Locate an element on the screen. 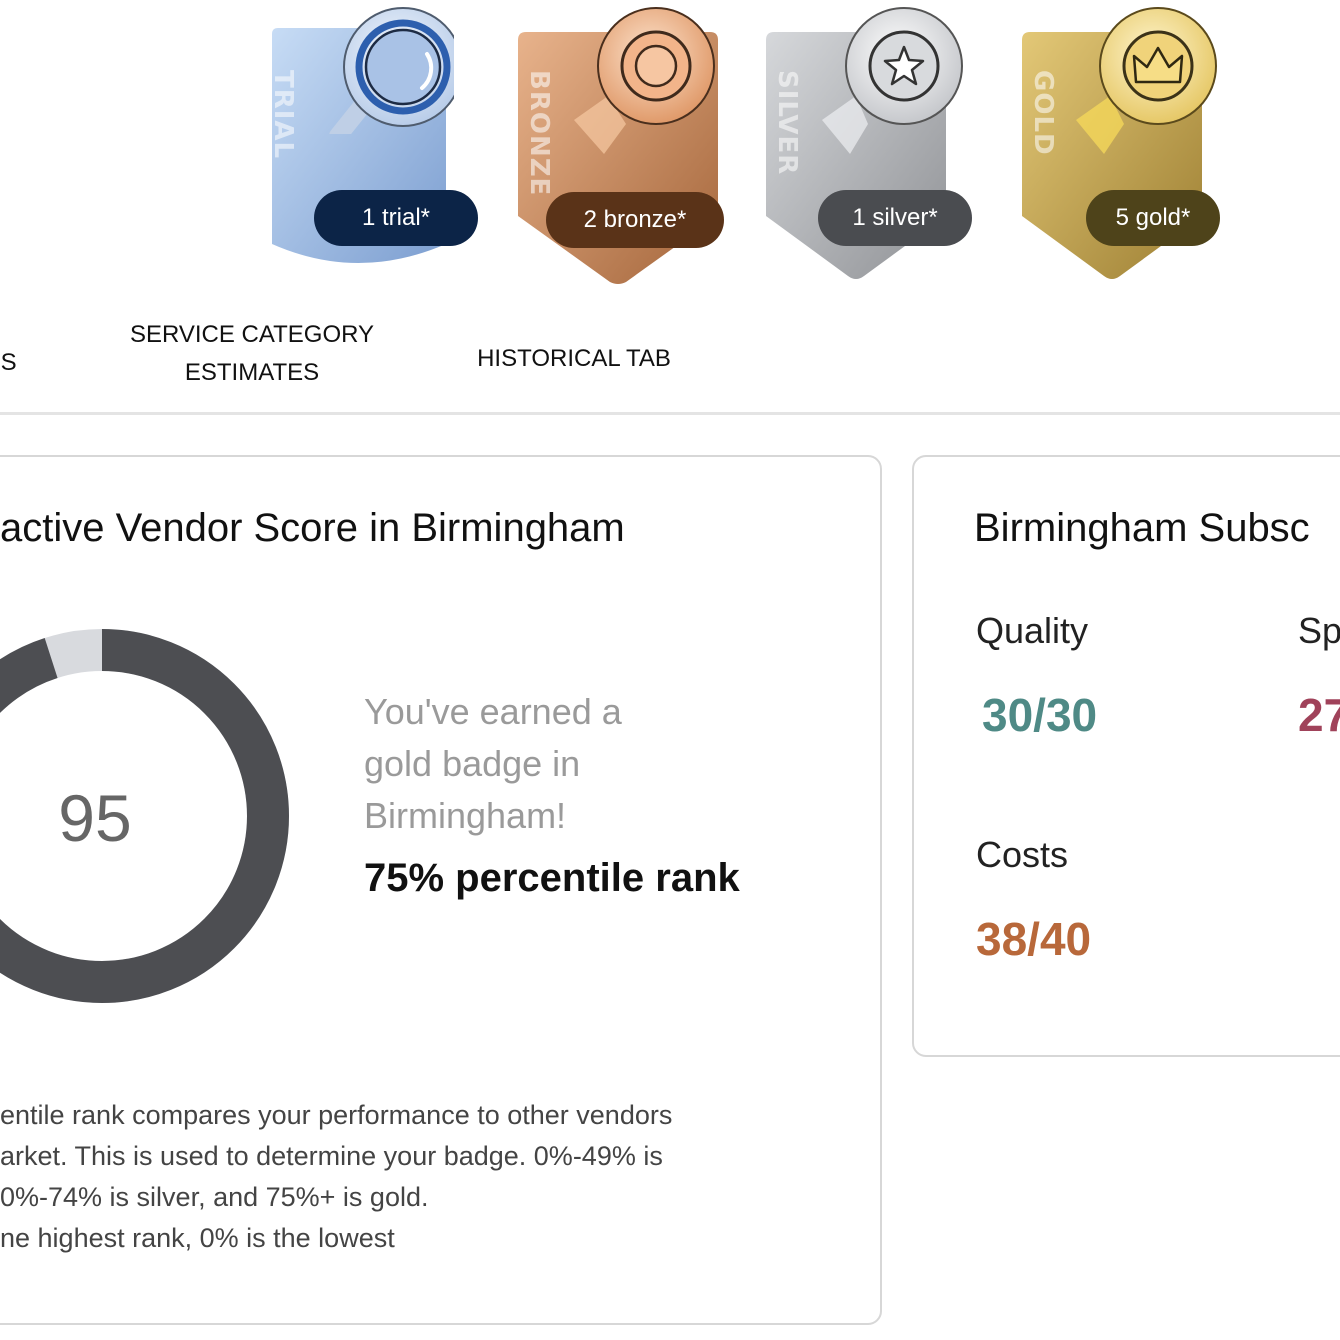  badge-count-pill: 5 gold* is located at coordinates (1153, 218).